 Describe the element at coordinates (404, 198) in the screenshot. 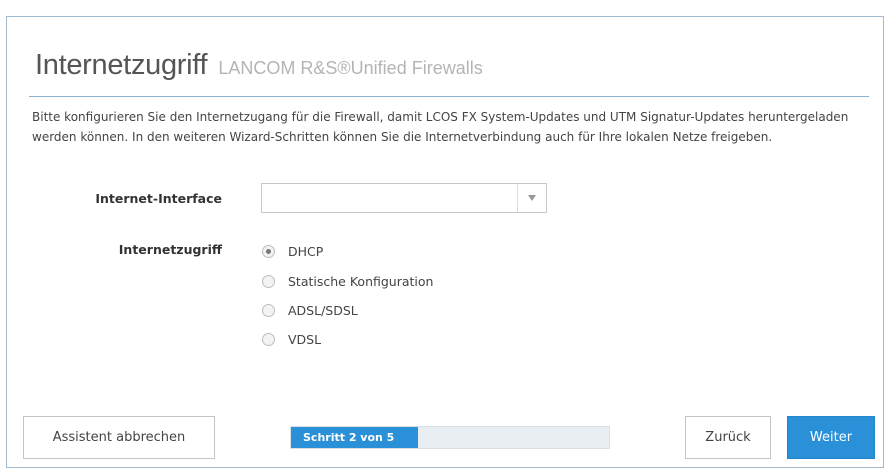

I see `internet-interface-select` at that location.